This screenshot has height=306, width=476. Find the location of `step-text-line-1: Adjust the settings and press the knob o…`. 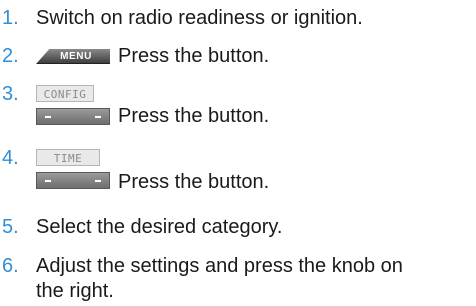

step-text-line-1: Adjust the settings and press the knob o… is located at coordinates (219, 266).